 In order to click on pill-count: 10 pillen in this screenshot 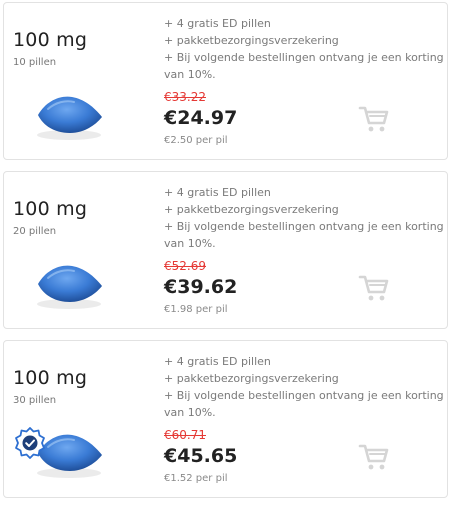, I will do `click(35, 62)`.